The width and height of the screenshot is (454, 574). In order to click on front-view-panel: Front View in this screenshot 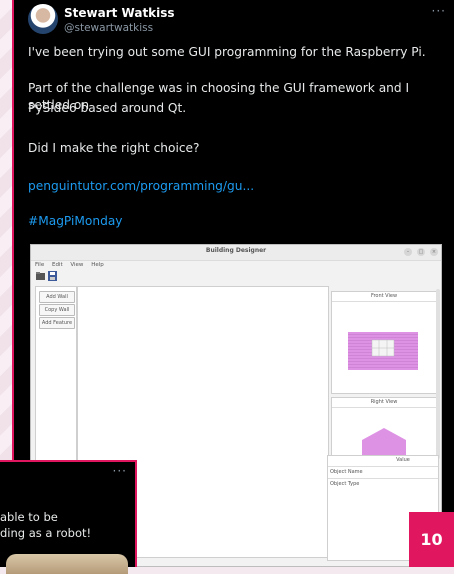, I will do `click(384, 342)`.